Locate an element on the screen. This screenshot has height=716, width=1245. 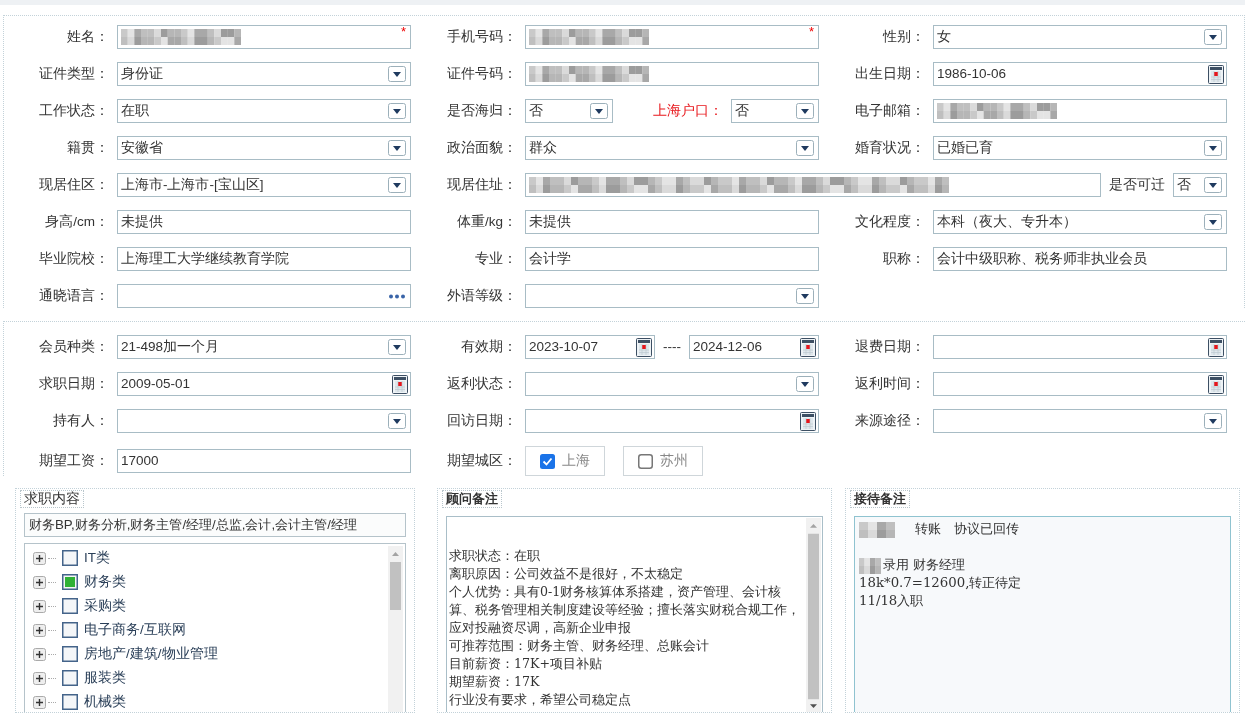
dropdown: 已婚已育 is located at coordinates (1080, 148).